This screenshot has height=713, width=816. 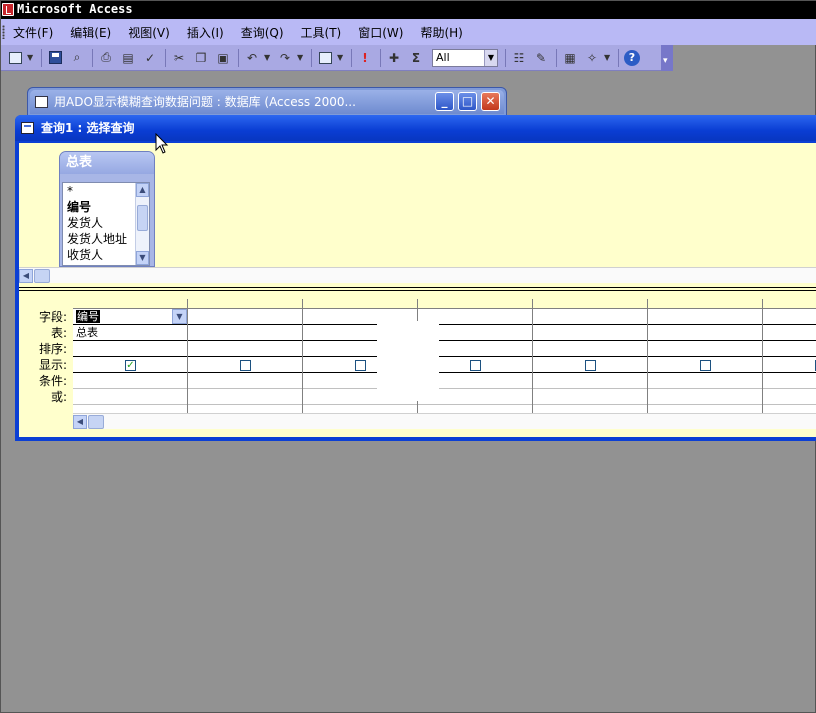 I want to click on menu-tools: 工具(T), so click(x=321, y=32).